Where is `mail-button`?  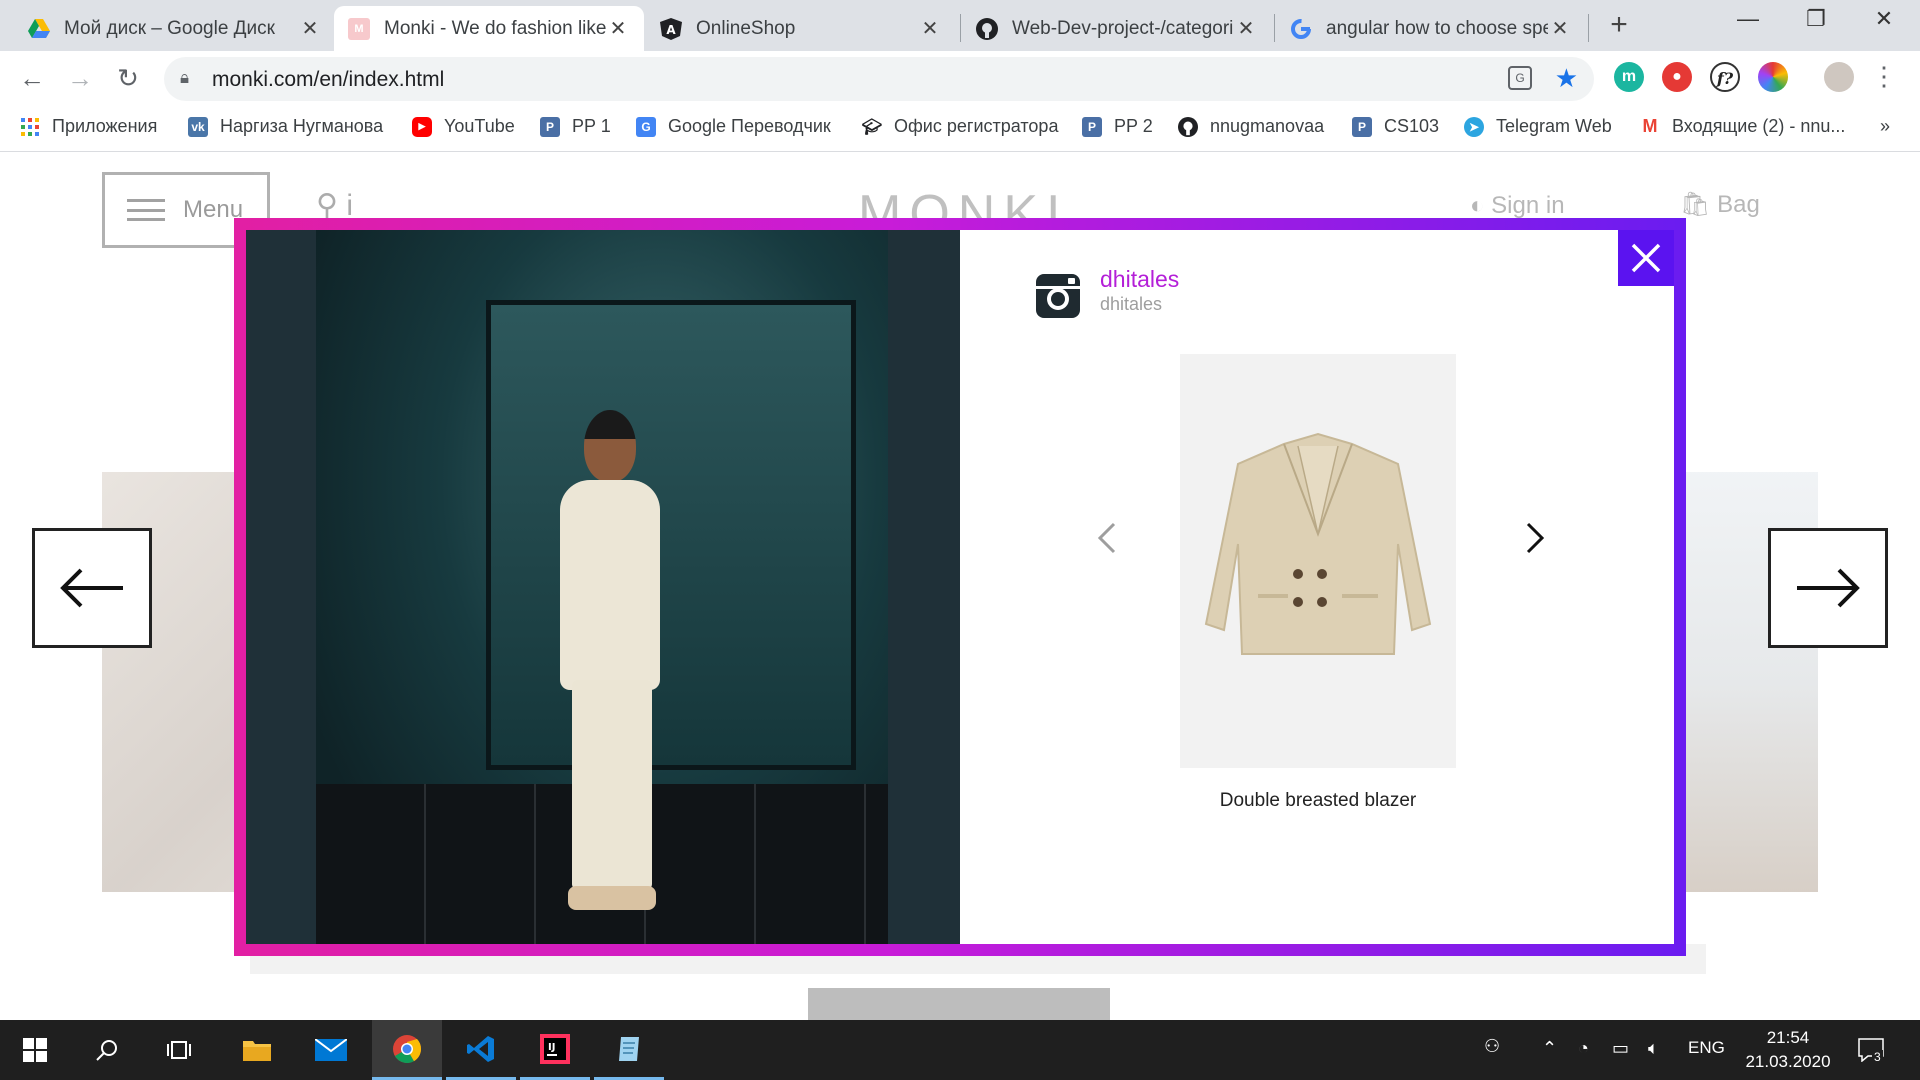 mail-button is located at coordinates (331, 1050).